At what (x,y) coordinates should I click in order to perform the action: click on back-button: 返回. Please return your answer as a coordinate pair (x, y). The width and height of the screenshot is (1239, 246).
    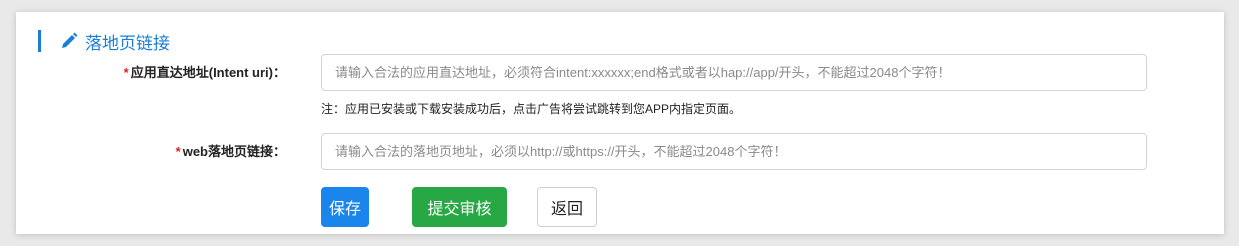
    Looking at the image, I should click on (567, 207).